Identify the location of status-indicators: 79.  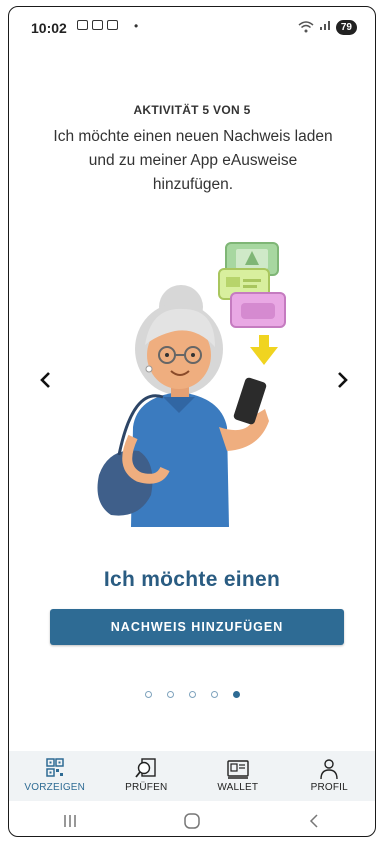
(327, 27).